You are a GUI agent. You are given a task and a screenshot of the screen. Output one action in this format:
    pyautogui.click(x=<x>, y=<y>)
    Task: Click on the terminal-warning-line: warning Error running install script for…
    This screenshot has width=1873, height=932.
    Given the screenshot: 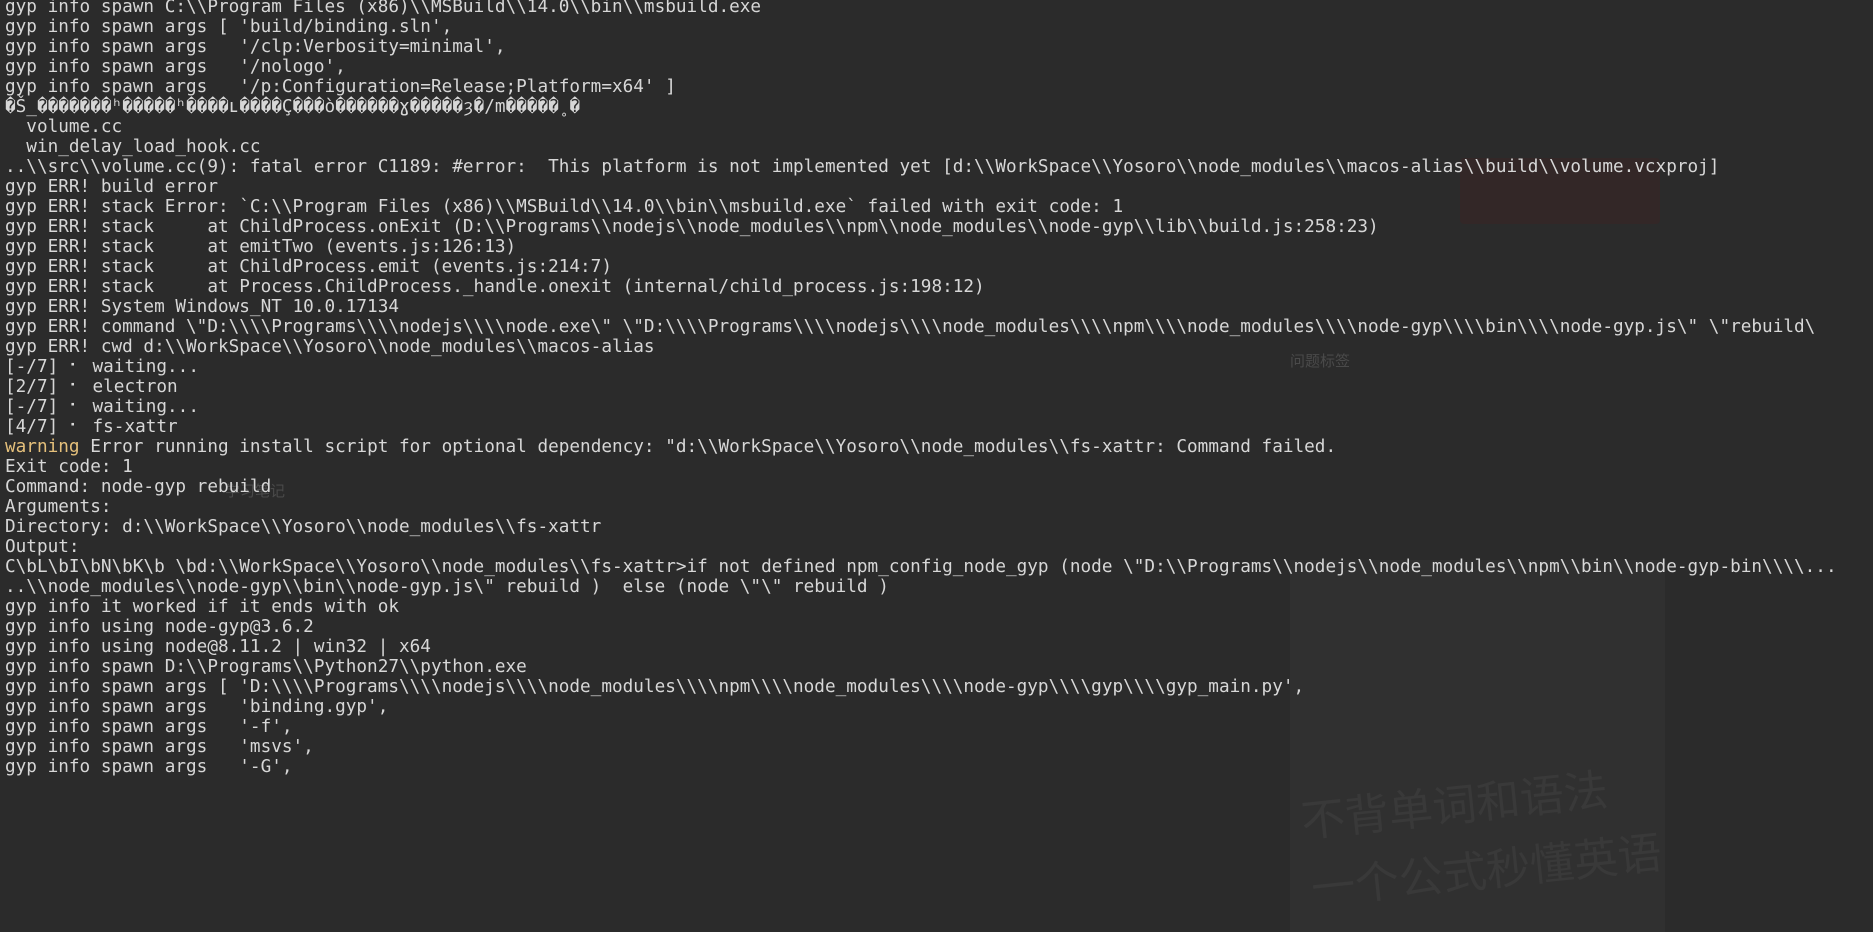 What is the action you would take?
    pyautogui.click(x=670, y=447)
    